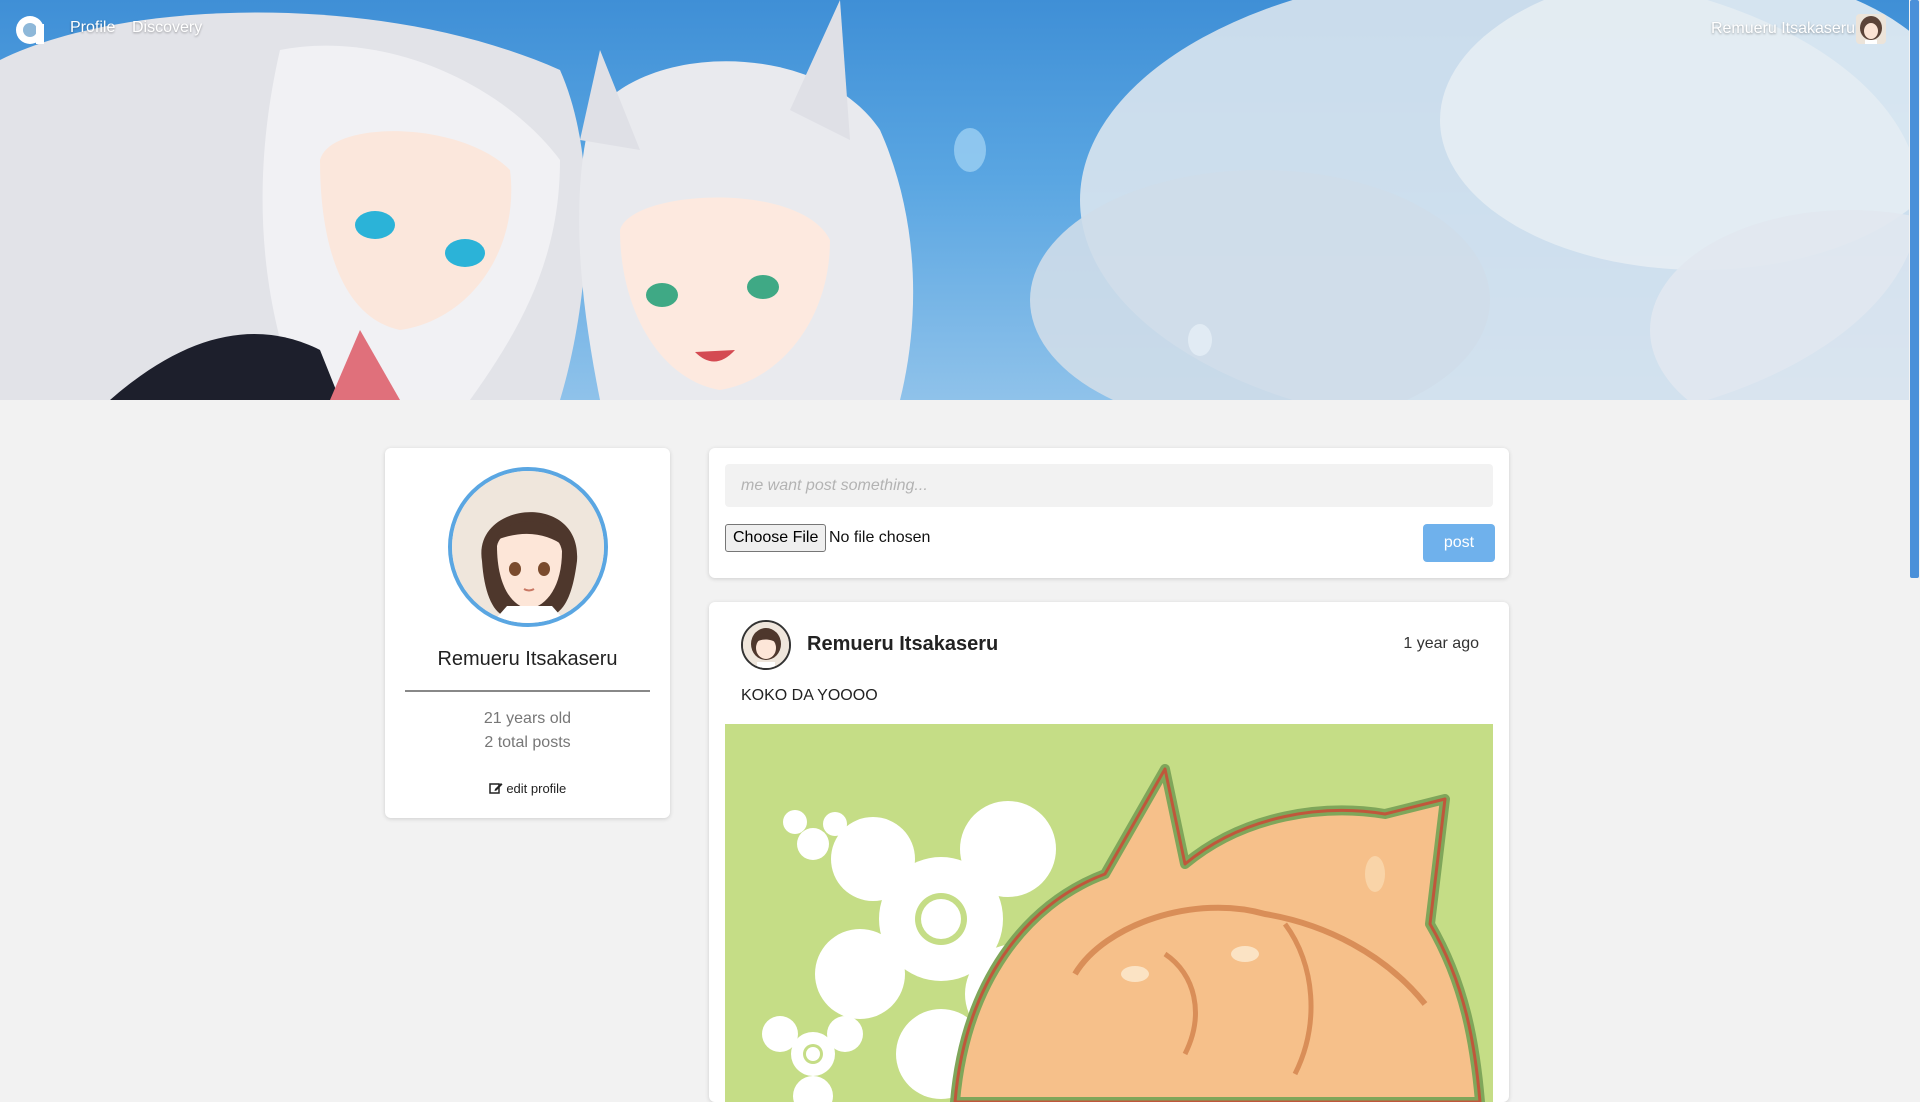  Describe the element at coordinates (527, 742) in the screenshot. I see `profile-post-count: 2 total posts` at that location.